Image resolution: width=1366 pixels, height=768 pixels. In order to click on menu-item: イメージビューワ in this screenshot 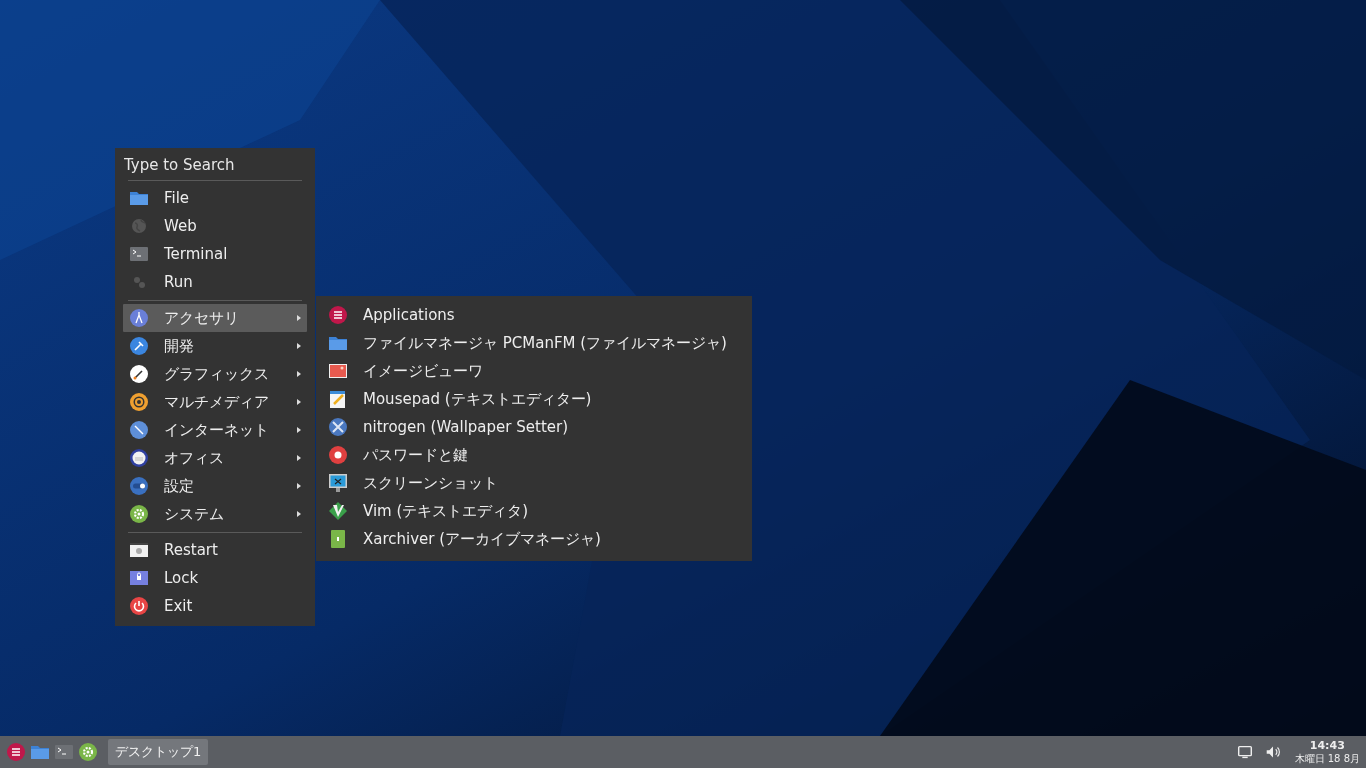, I will do `click(534, 371)`.